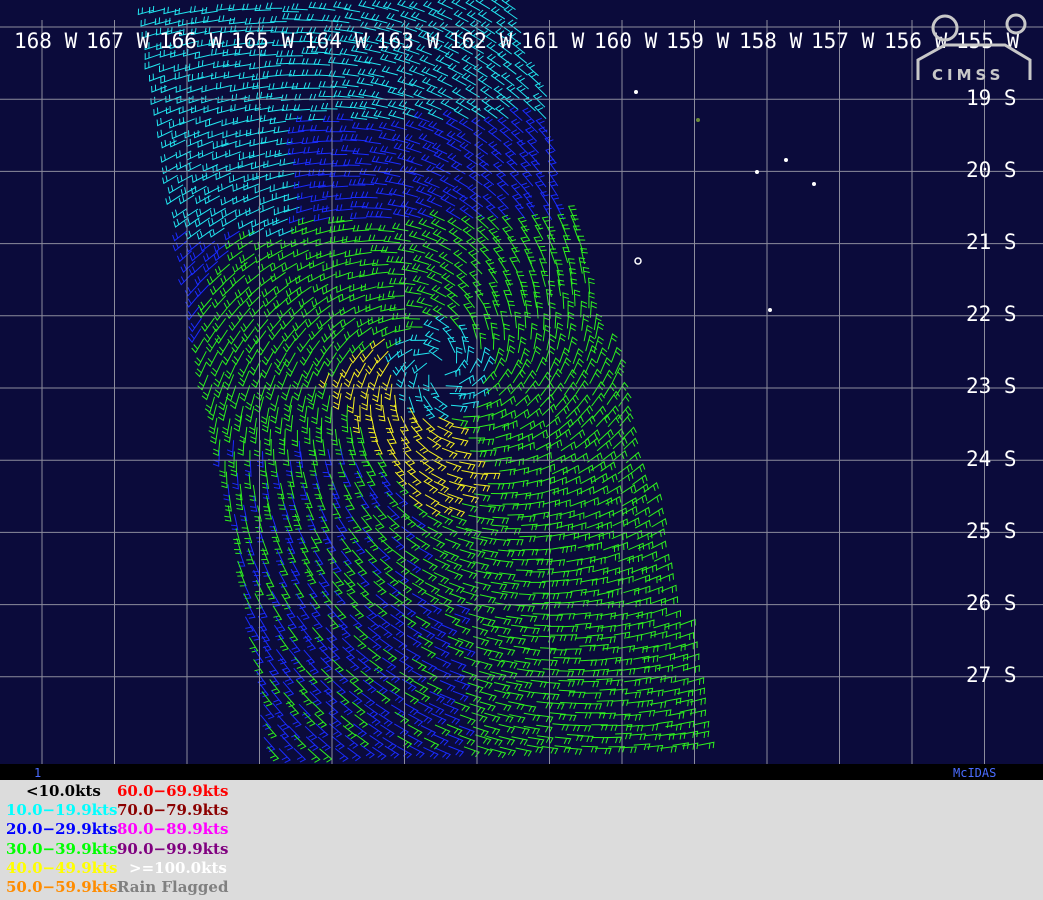 This screenshot has width=1043, height=900. What do you see at coordinates (173, 810) in the screenshot?
I see `legend-item: 70.0−79.9kts` at bounding box center [173, 810].